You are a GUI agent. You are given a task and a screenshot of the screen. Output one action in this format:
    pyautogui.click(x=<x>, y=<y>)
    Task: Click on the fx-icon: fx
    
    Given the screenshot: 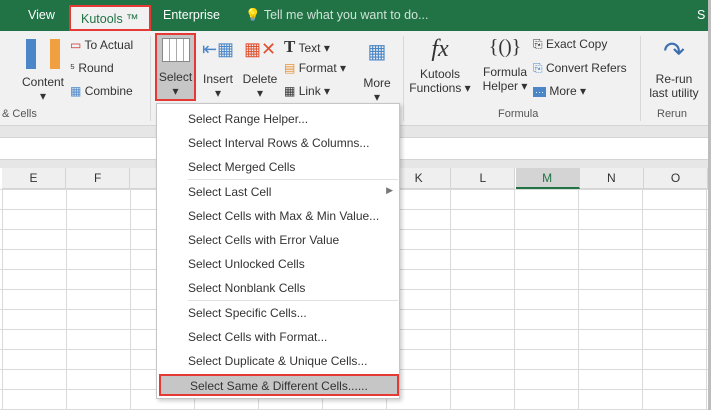 What is the action you would take?
    pyautogui.click(x=440, y=49)
    